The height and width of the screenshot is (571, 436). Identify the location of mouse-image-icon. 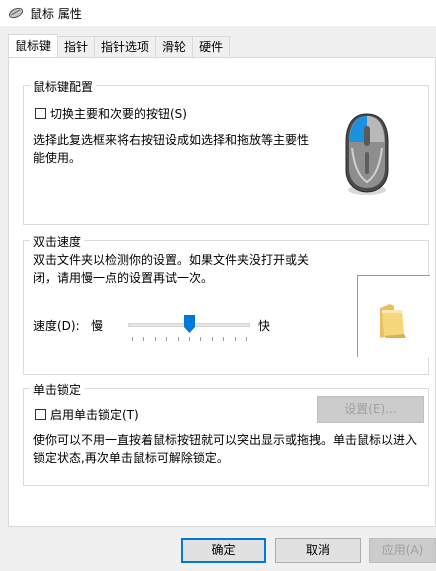
(367, 154).